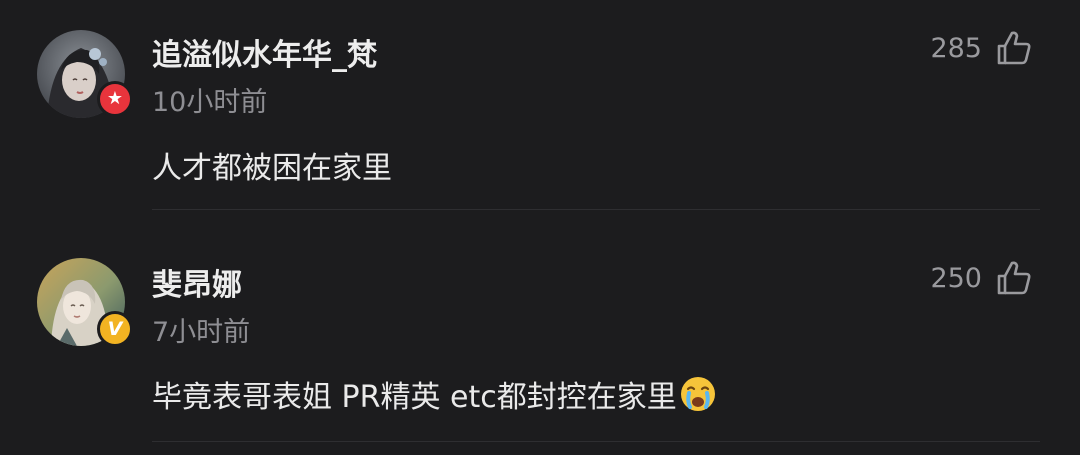 This screenshot has height=455, width=1080. I want to click on timestamp: 10小时前, so click(210, 102).